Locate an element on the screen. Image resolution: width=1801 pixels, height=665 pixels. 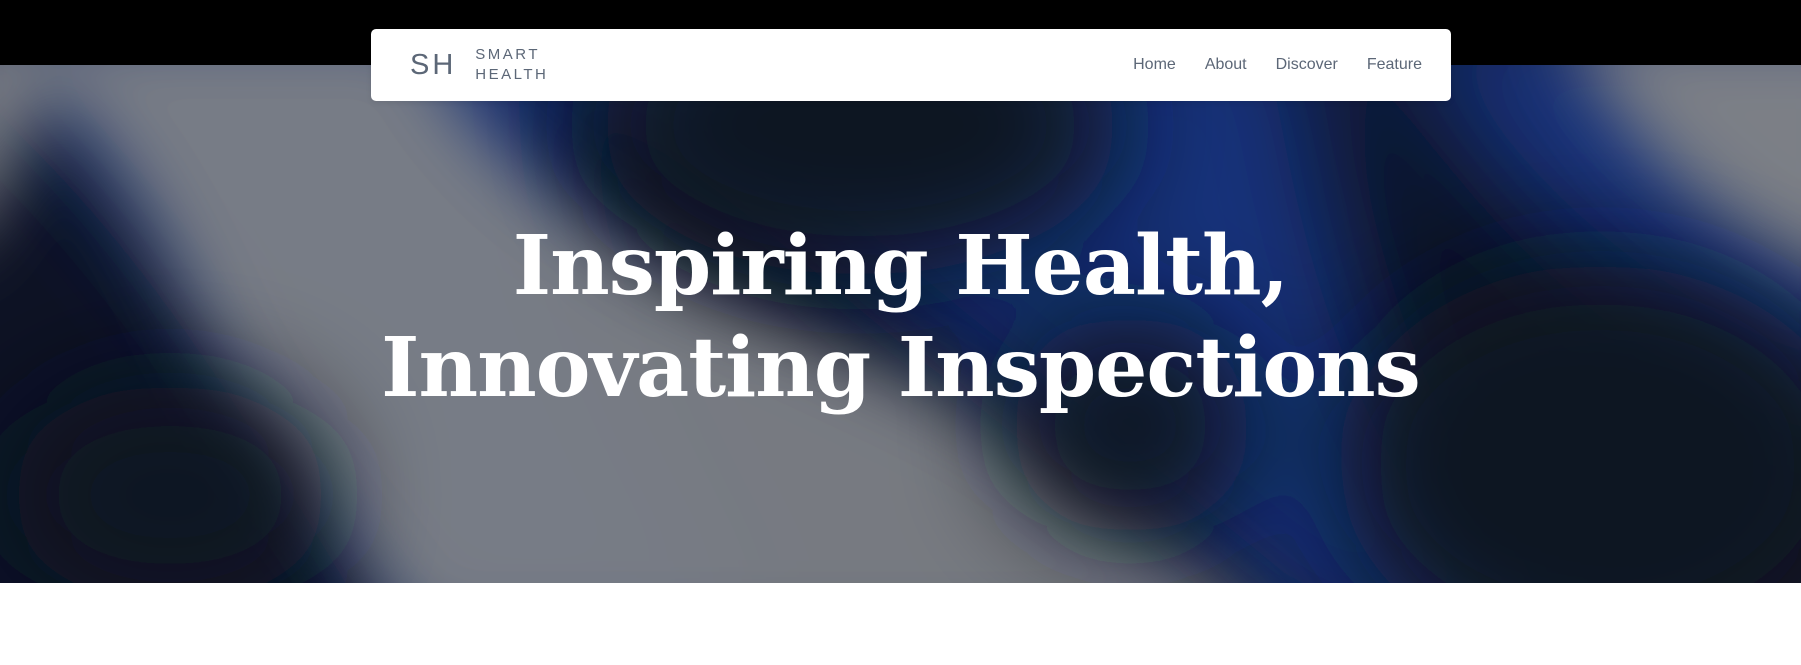
brand-logo: SH SMART HEALTH is located at coordinates (479, 65).